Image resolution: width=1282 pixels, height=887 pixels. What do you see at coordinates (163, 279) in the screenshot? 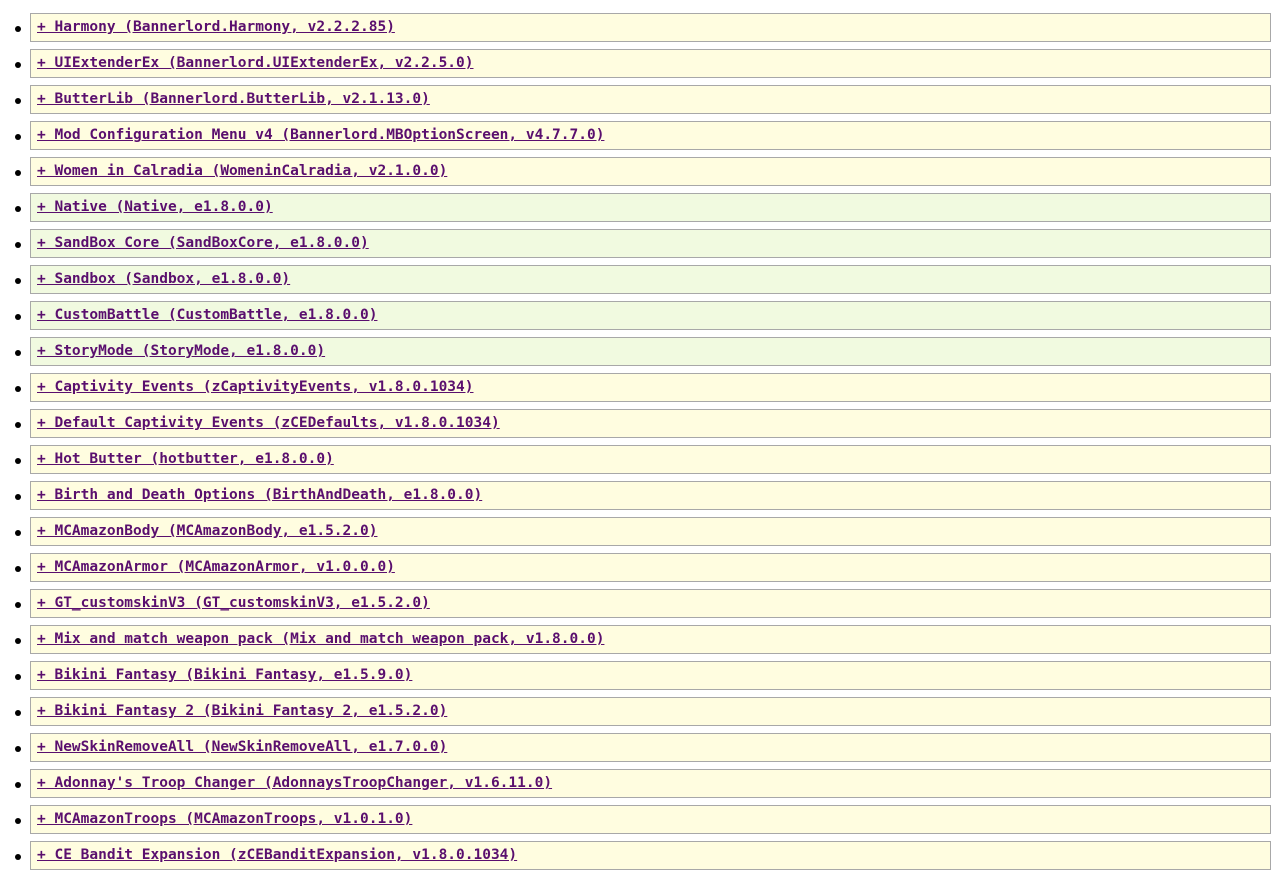
I see `mod-toggle-link: + Sandbox (Sandbox, e1.8.0.0)` at bounding box center [163, 279].